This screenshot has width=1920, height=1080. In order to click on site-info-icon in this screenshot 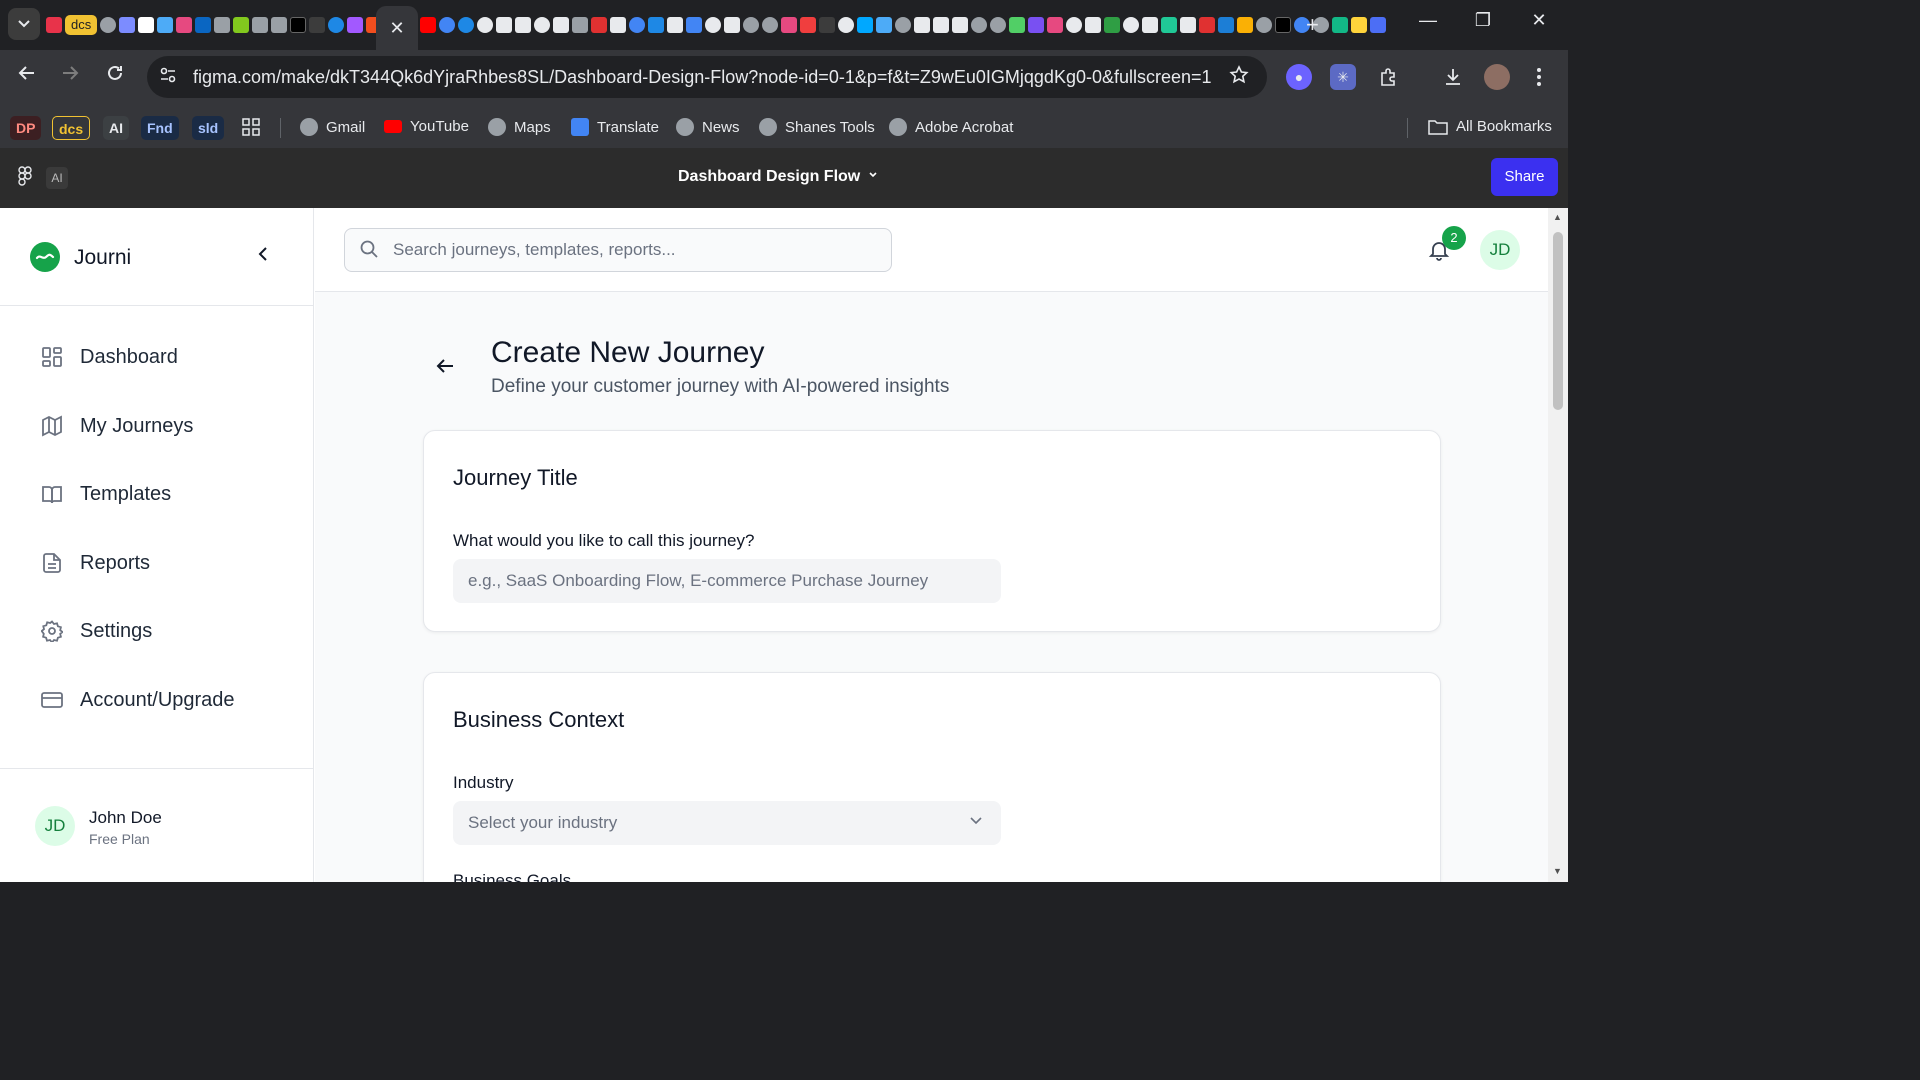, I will do `click(168, 77)`.